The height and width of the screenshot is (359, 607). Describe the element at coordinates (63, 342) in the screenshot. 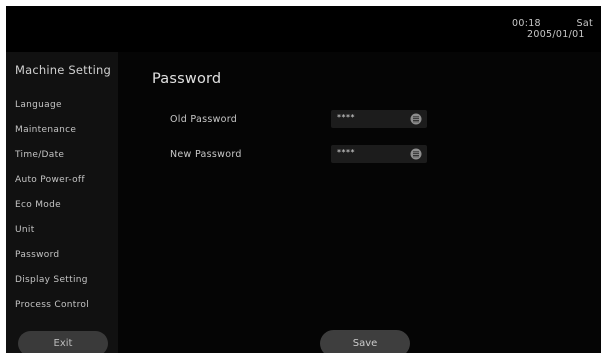

I see `exit-button: Exit` at that location.